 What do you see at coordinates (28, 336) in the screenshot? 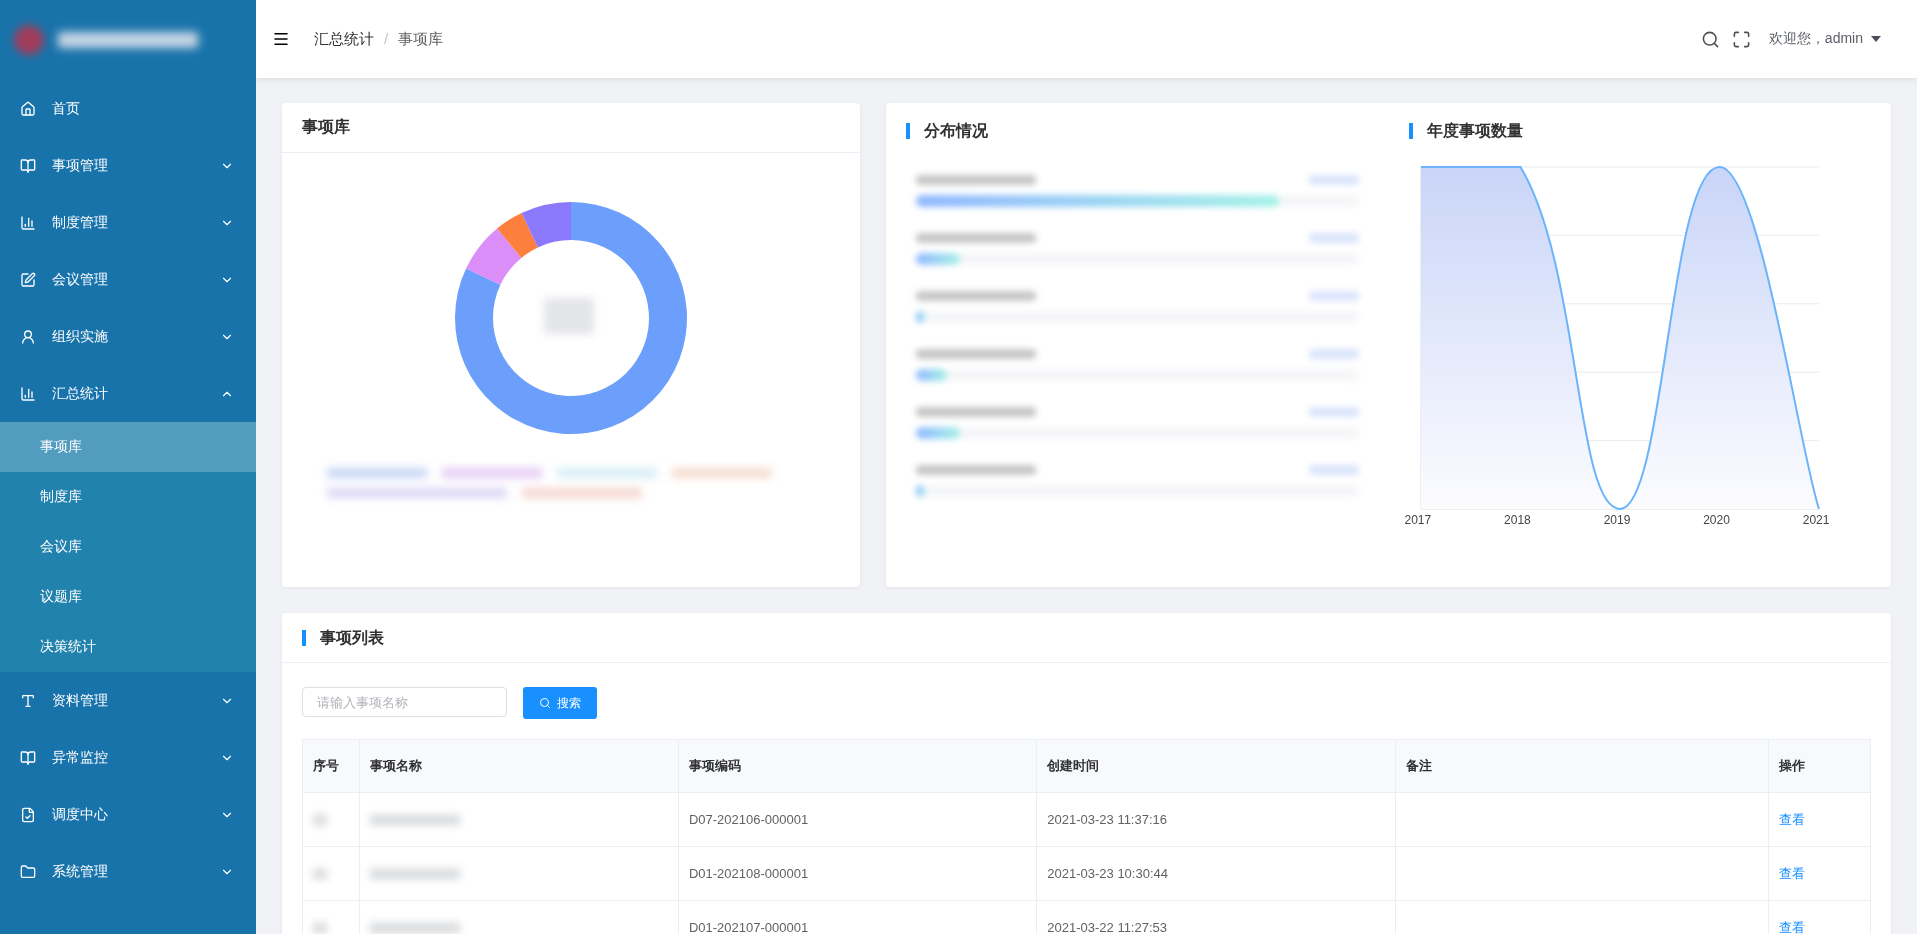
I see `user-icon` at bounding box center [28, 336].